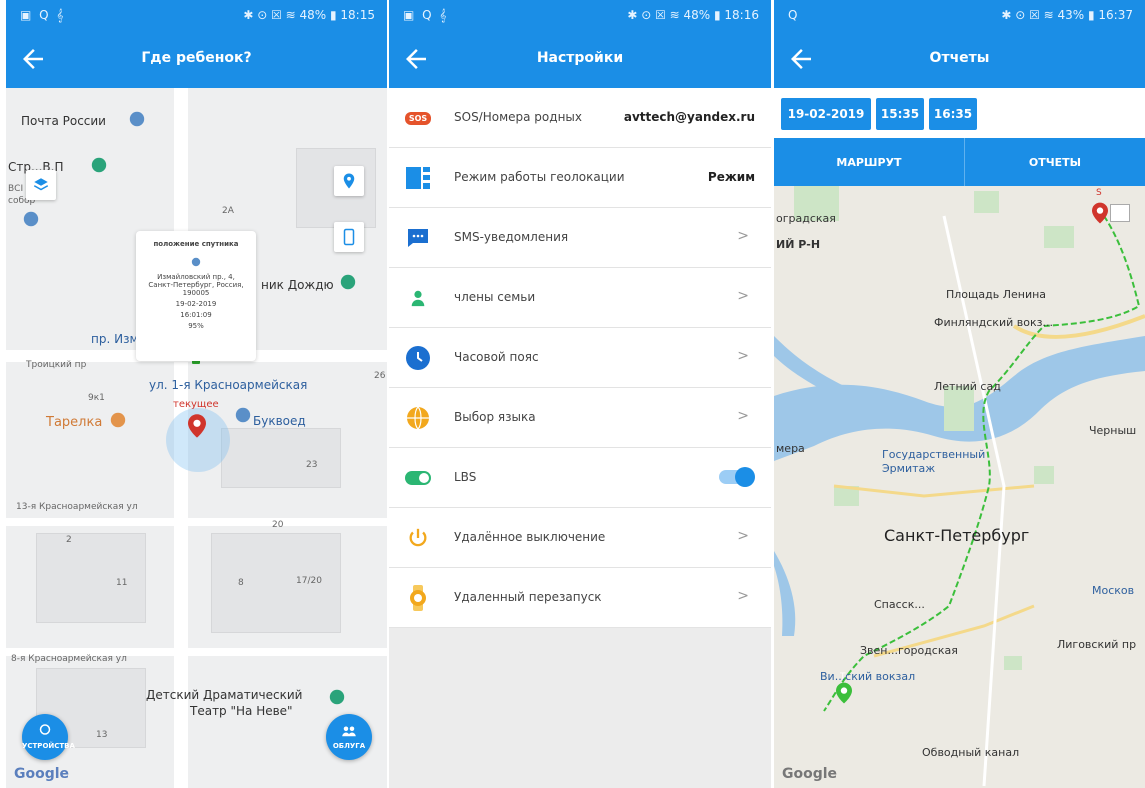 Image resolution: width=1145 pixels, height=788 pixels. What do you see at coordinates (580, 178) in the screenshot?
I see `settings-item-geolocation-mode: Режим работы геолокации Режим` at bounding box center [580, 178].